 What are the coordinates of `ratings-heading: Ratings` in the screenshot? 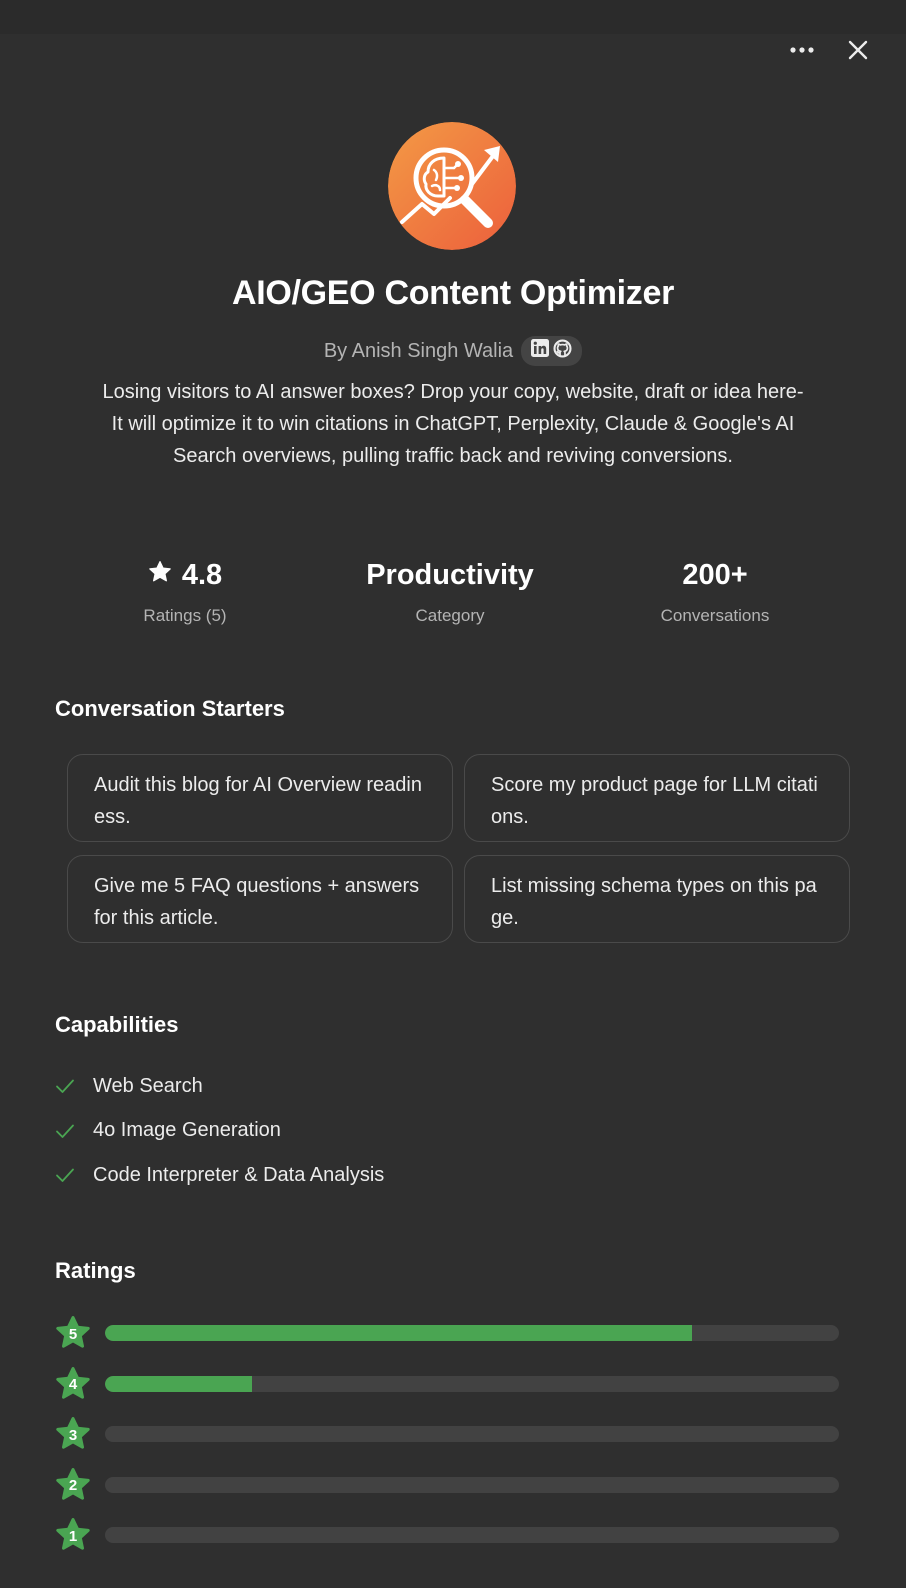 It's located at (95, 1270).